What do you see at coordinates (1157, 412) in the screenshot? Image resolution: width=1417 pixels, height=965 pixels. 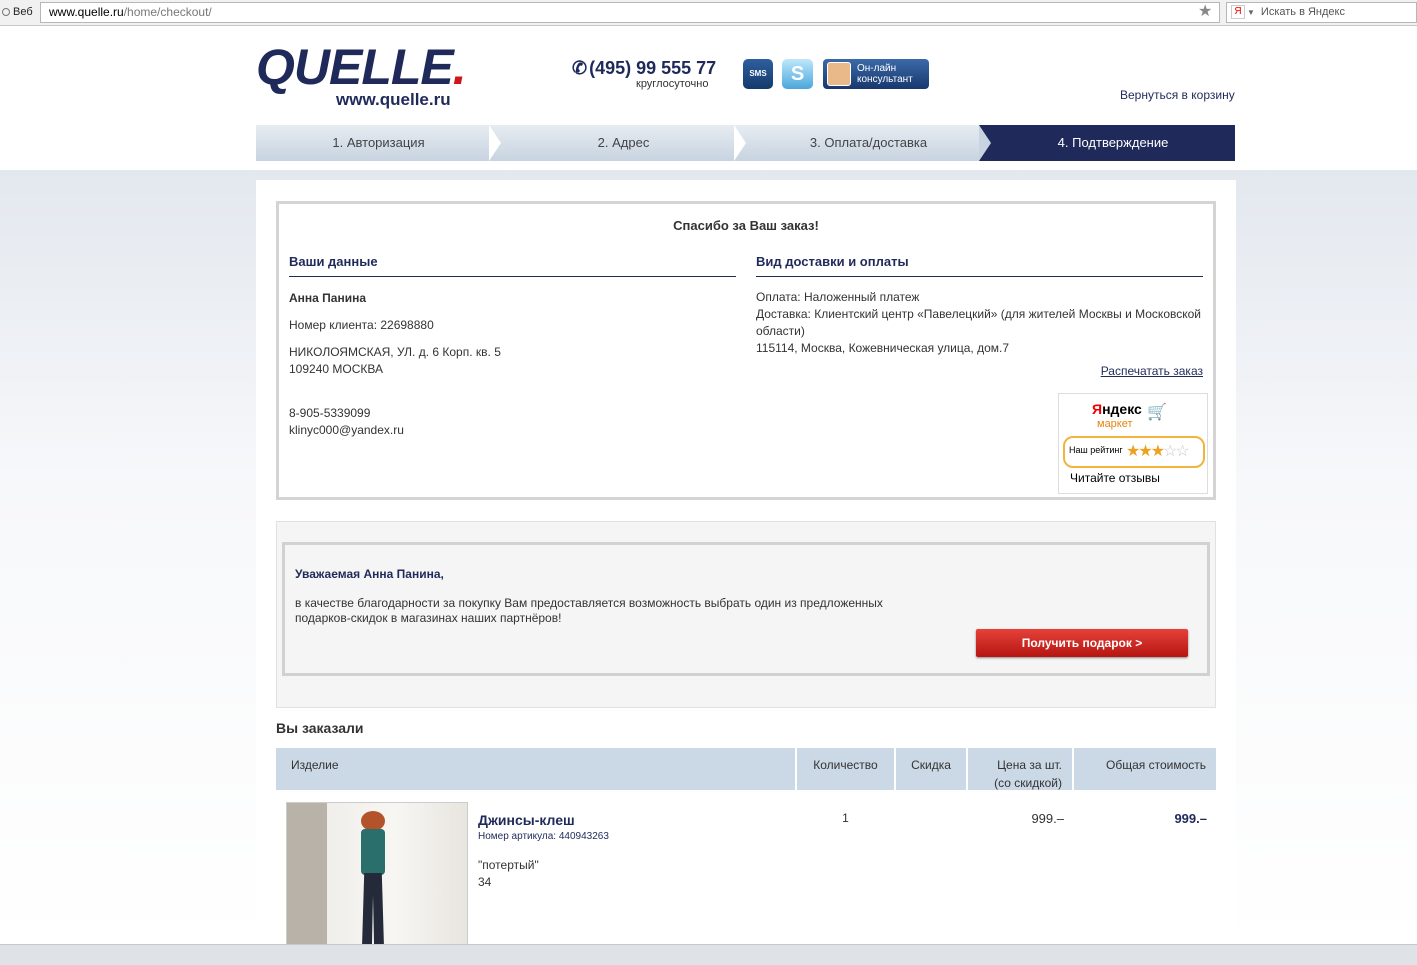 I see `shopping-cart-icon: 🛒` at bounding box center [1157, 412].